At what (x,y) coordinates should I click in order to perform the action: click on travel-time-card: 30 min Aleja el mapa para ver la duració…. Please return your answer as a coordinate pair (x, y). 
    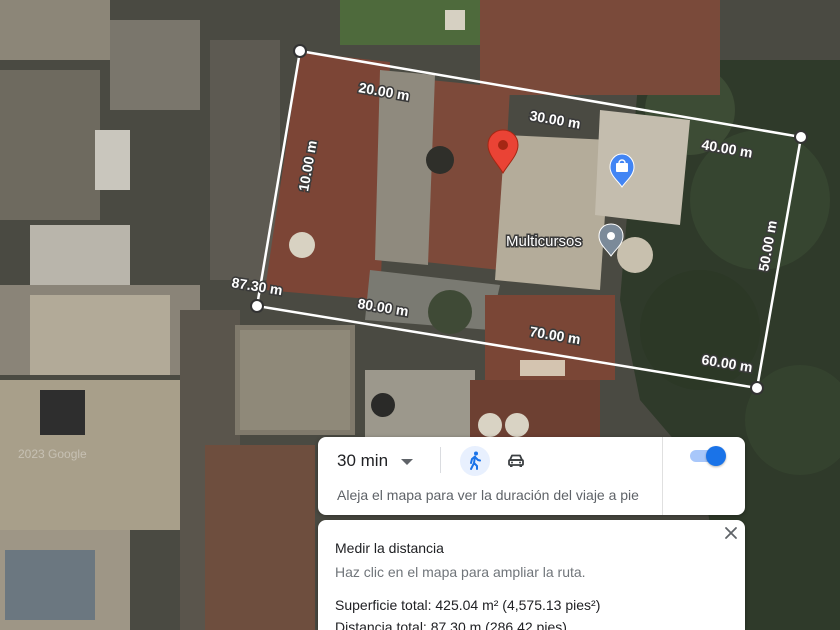
    Looking at the image, I should click on (531, 476).